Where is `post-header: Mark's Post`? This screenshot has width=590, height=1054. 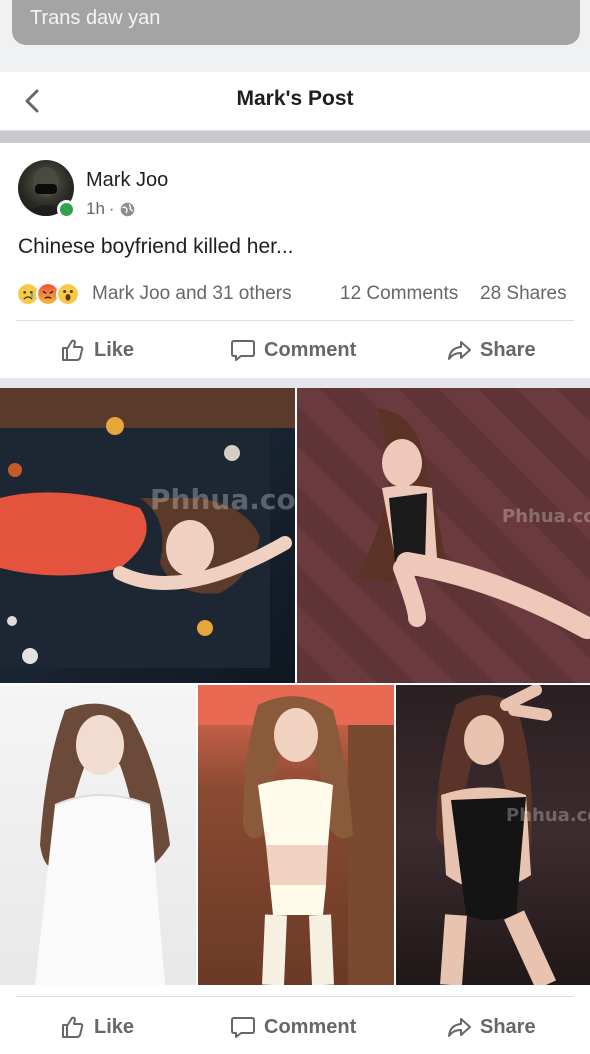
post-header: Mark's Post is located at coordinates (295, 101).